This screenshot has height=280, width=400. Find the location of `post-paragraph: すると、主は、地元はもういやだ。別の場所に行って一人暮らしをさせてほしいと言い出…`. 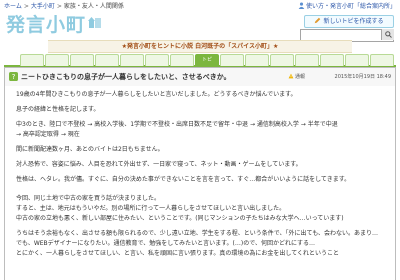

post-paragraph: すると、主は、地元はもういやだ。別の場所に行って一人暮らしをさせてほしいと言い出… is located at coordinates (151, 208).